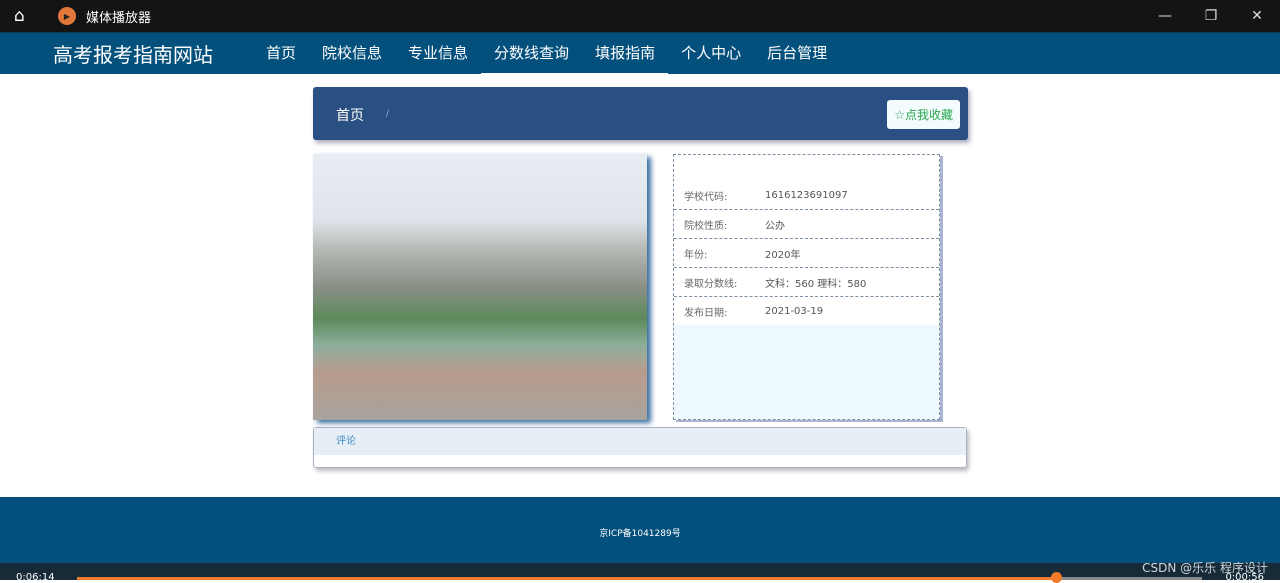 The height and width of the screenshot is (583, 1280). I want to click on close-button: ✕, so click(1257, 16).